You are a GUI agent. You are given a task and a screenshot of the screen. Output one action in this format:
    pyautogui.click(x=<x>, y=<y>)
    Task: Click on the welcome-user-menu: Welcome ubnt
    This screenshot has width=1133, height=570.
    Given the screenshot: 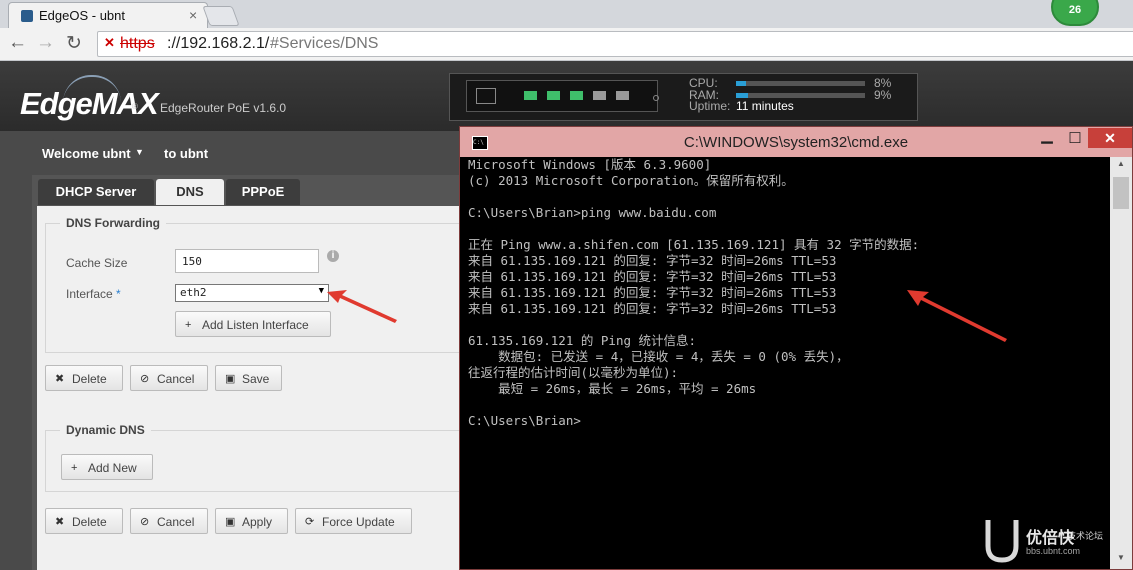 What is the action you would take?
    pyautogui.click(x=86, y=153)
    